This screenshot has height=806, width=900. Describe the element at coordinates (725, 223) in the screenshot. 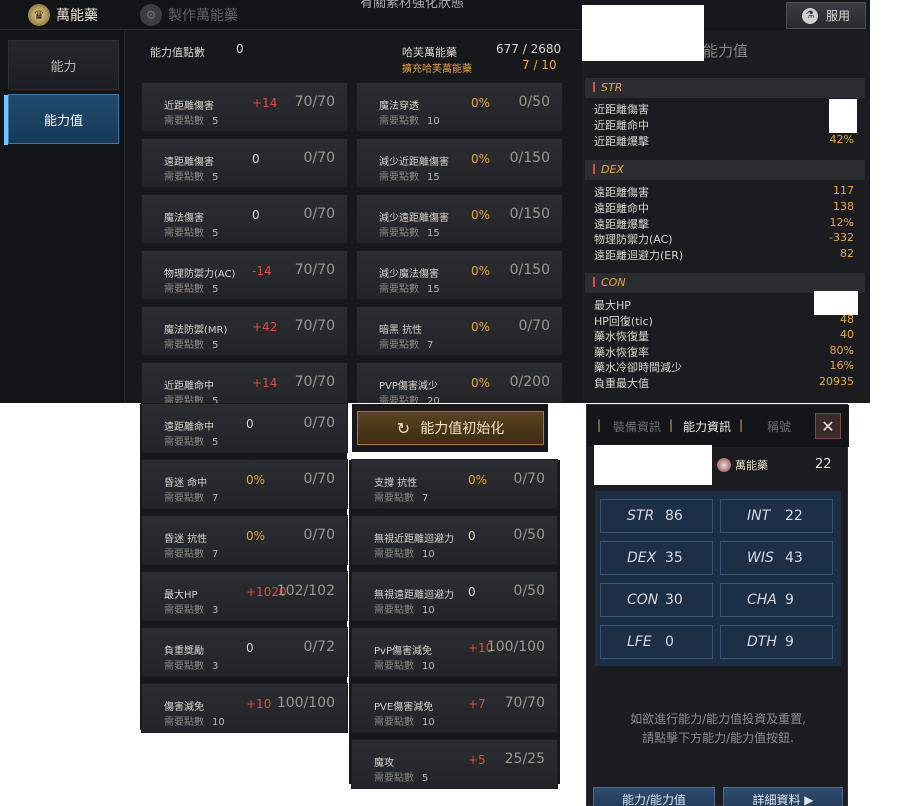

I see `stat-row: 遠距離爆擊 12%` at that location.